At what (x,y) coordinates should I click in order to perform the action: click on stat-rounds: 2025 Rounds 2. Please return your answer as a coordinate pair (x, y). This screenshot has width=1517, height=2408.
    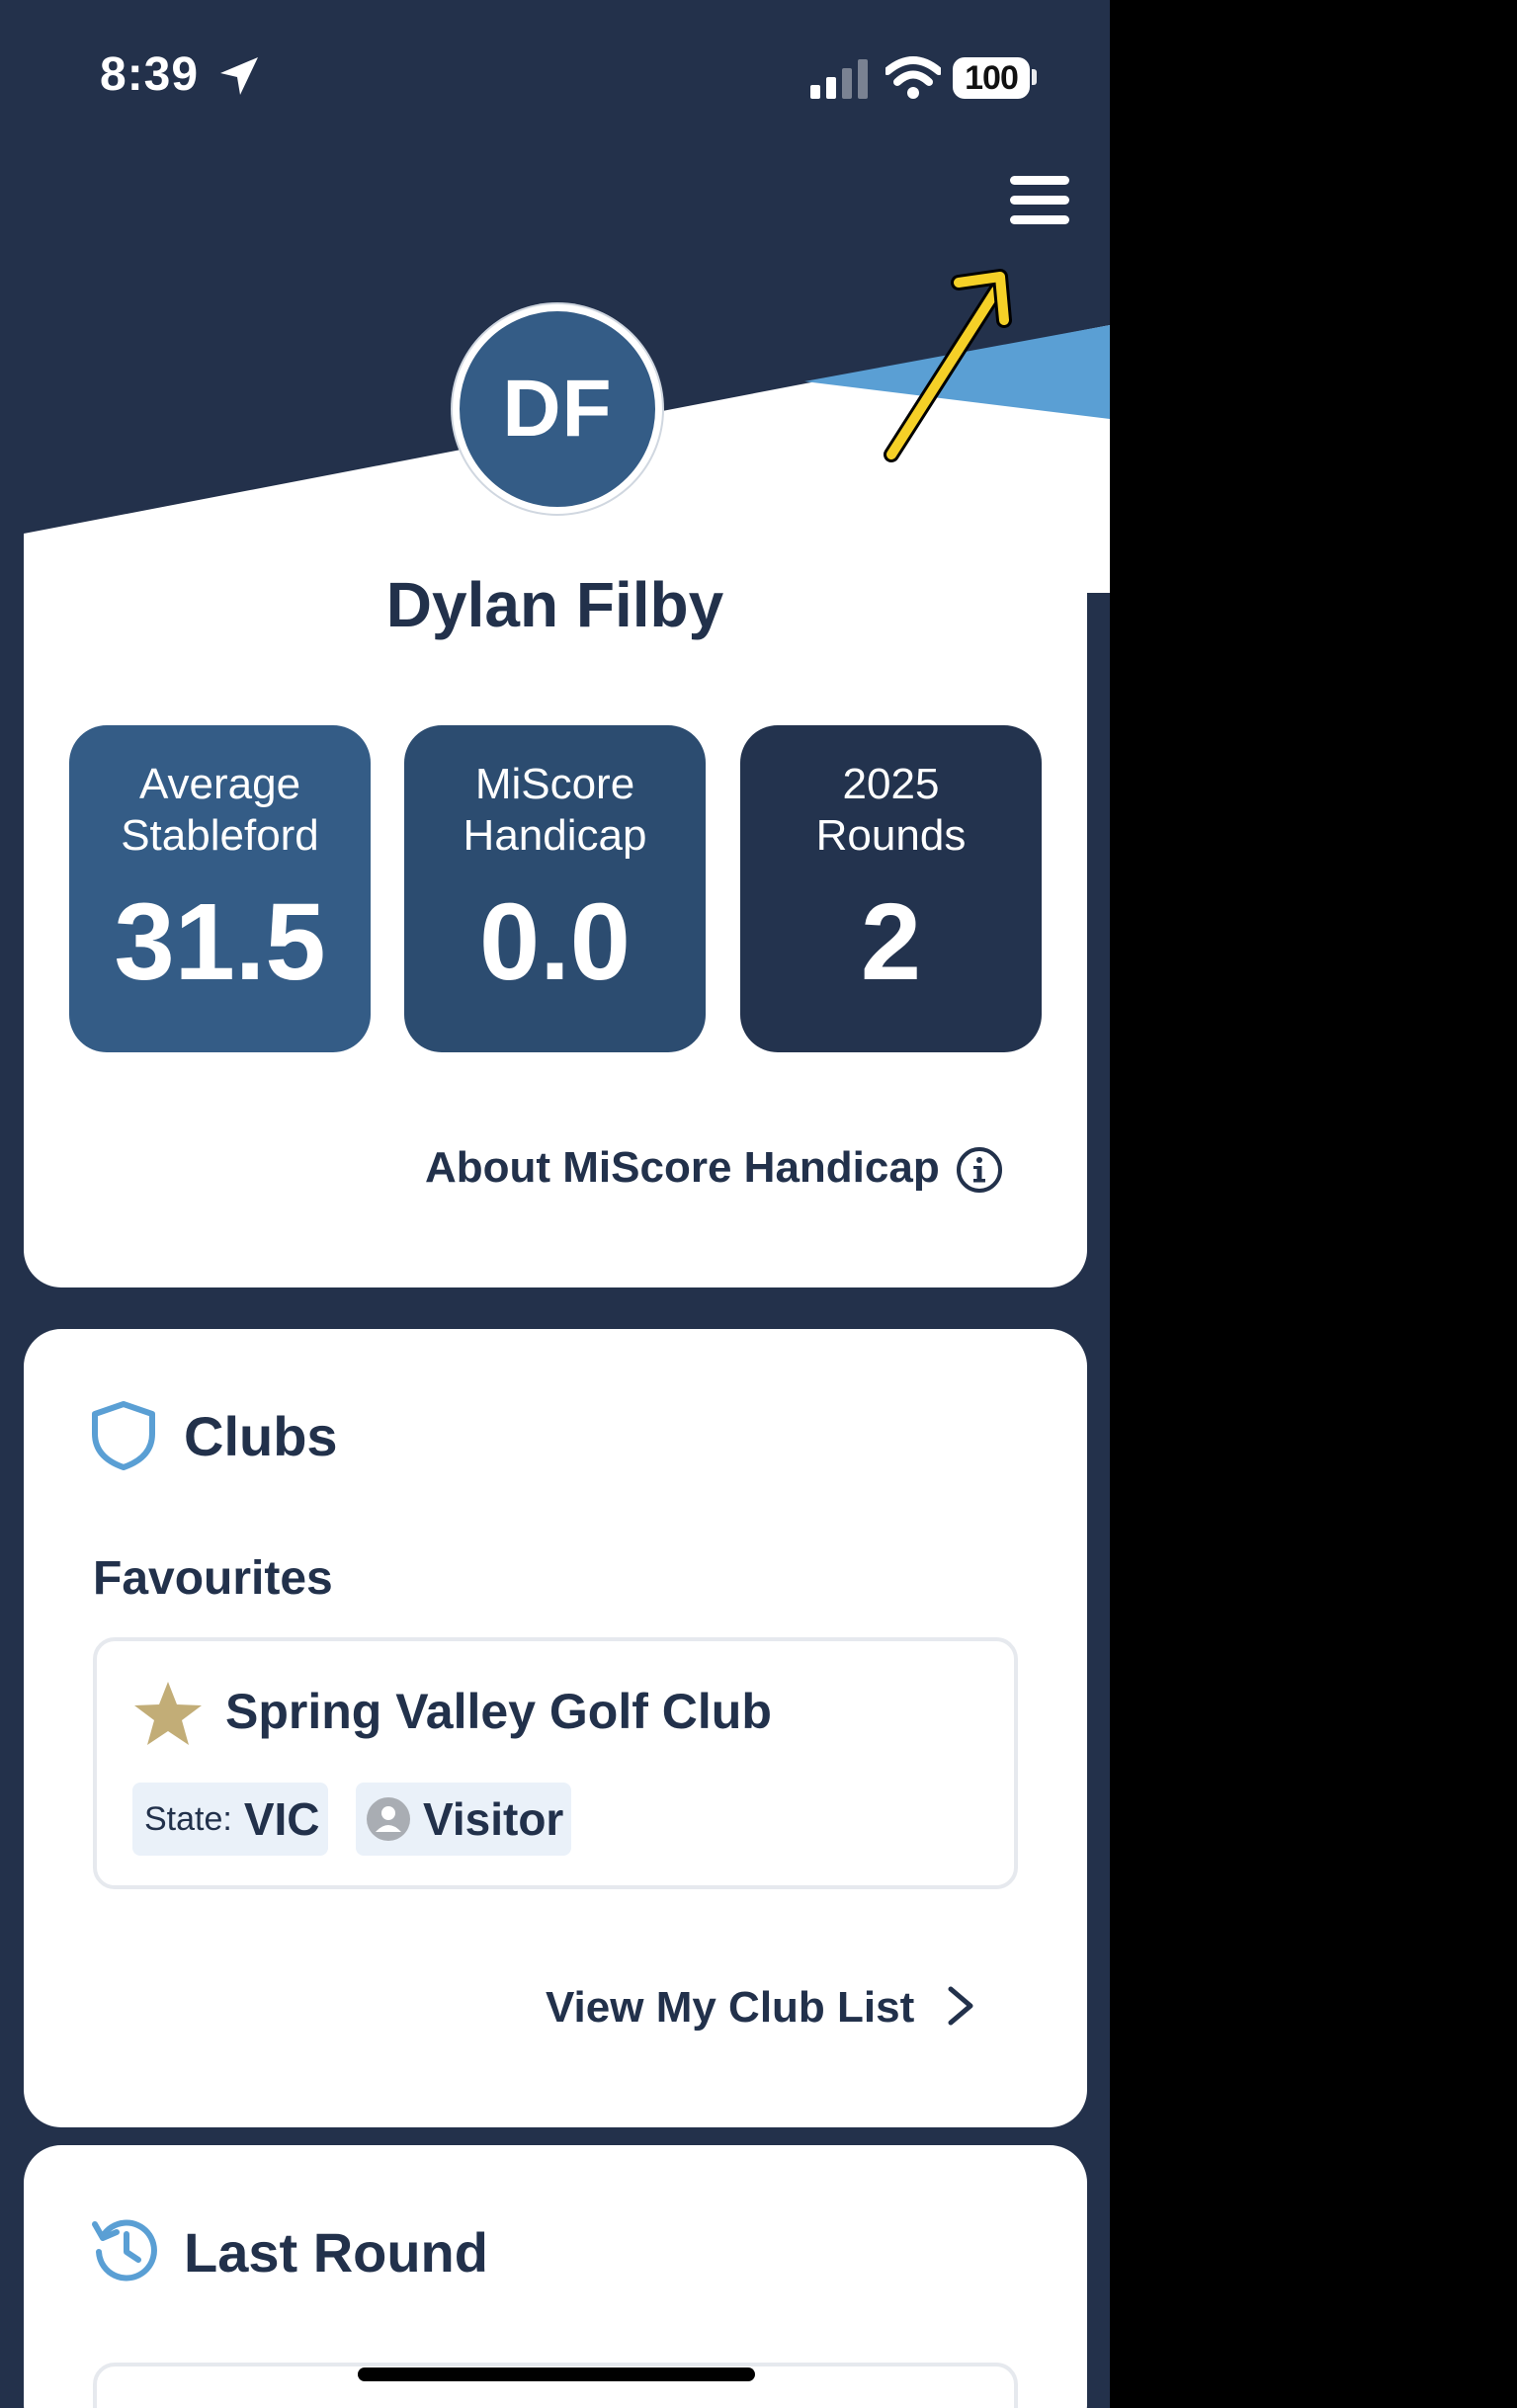
    Looking at the image, I should click on (891, 888).